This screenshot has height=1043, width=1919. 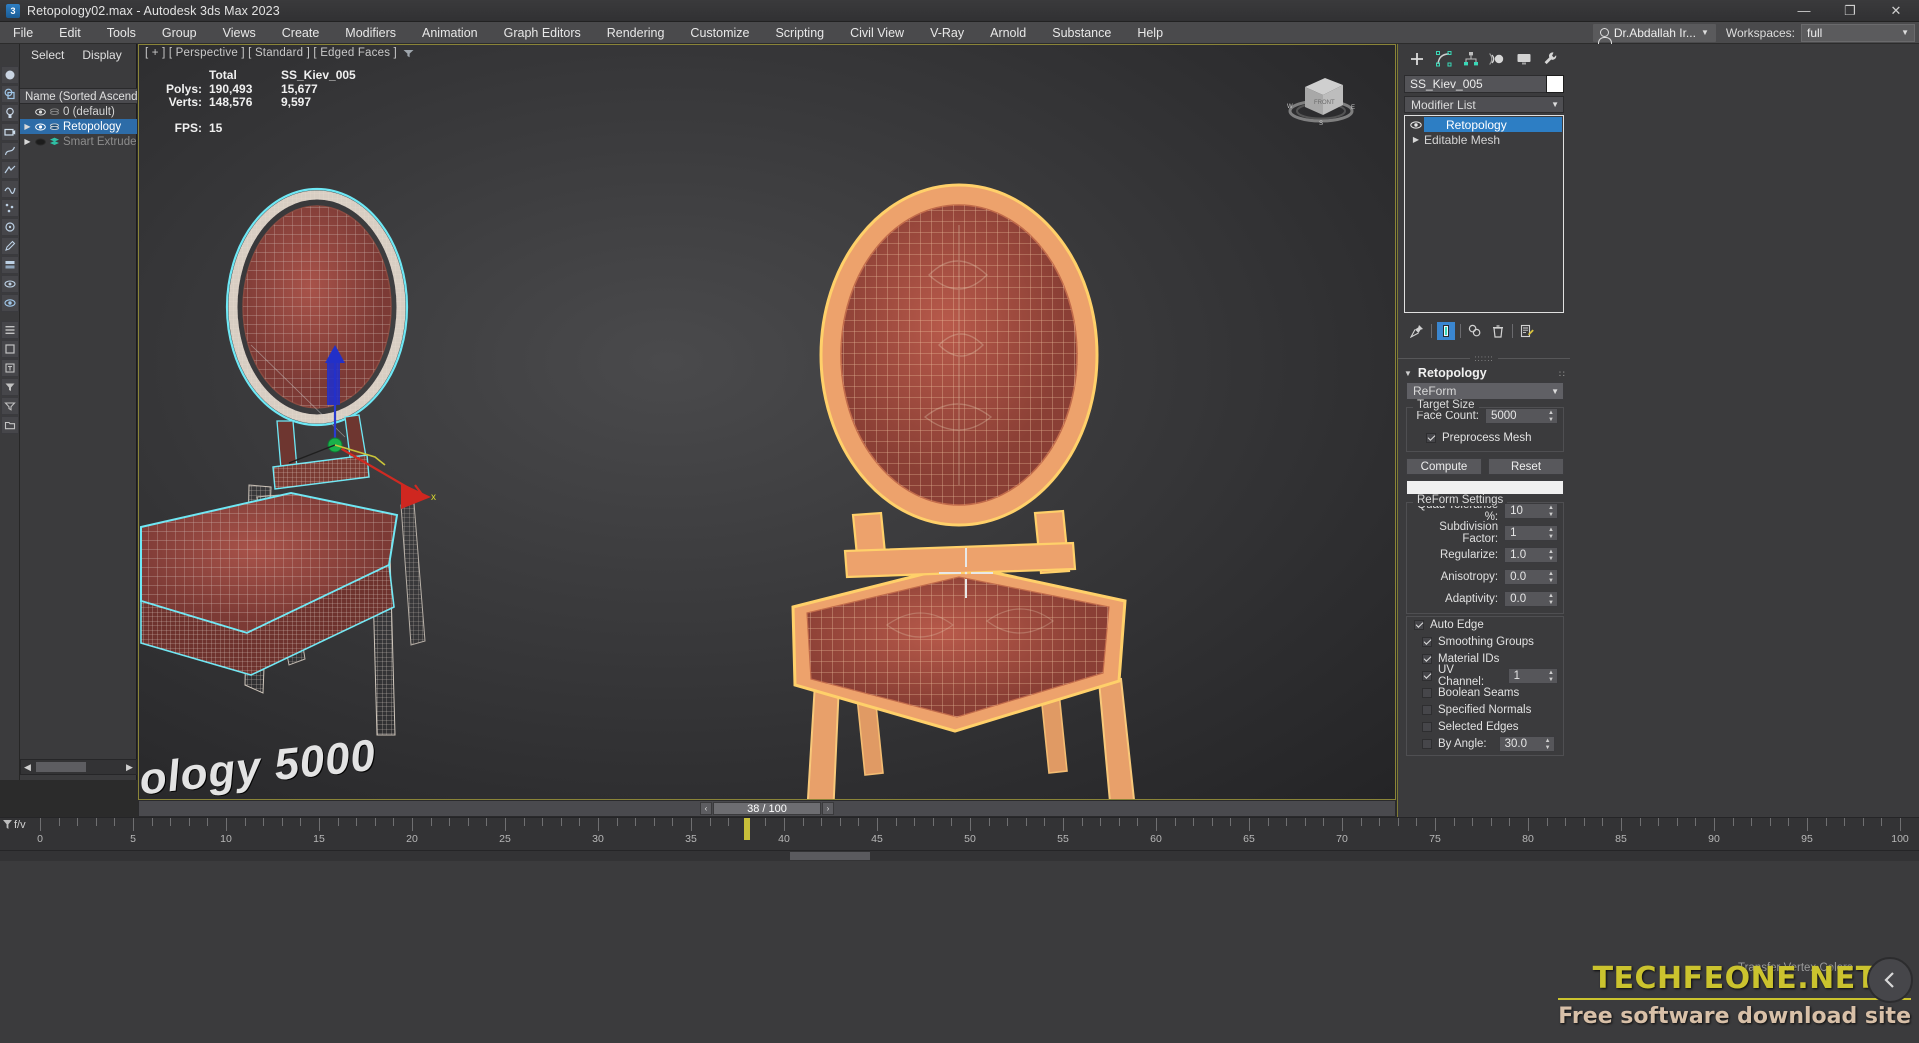 What do you see at coordinates (1555, 84) in the screenshot?
I see `object-color-swatch` at bounding box center [1555, 84].